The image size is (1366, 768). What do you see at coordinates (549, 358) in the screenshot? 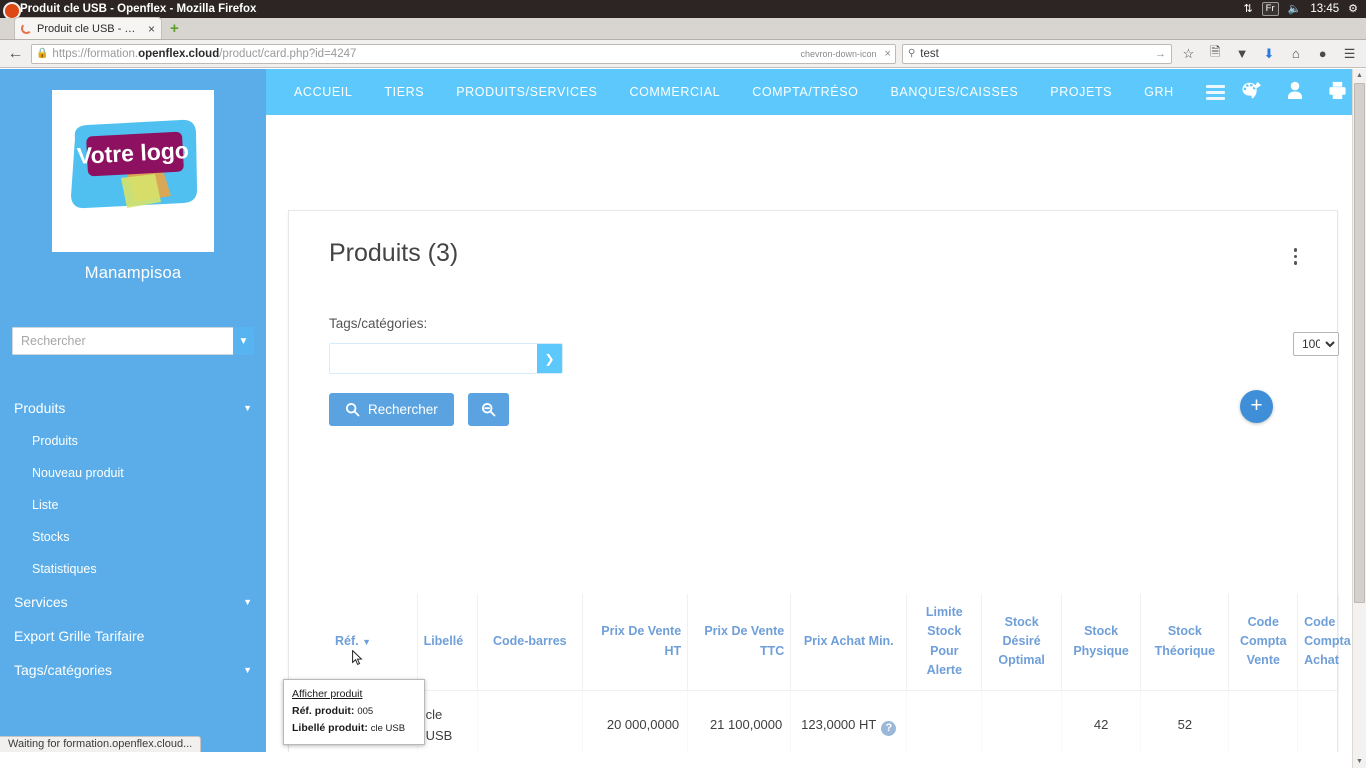
I see `chevron-down-icon: ❯` at bounding box center [549, 358].